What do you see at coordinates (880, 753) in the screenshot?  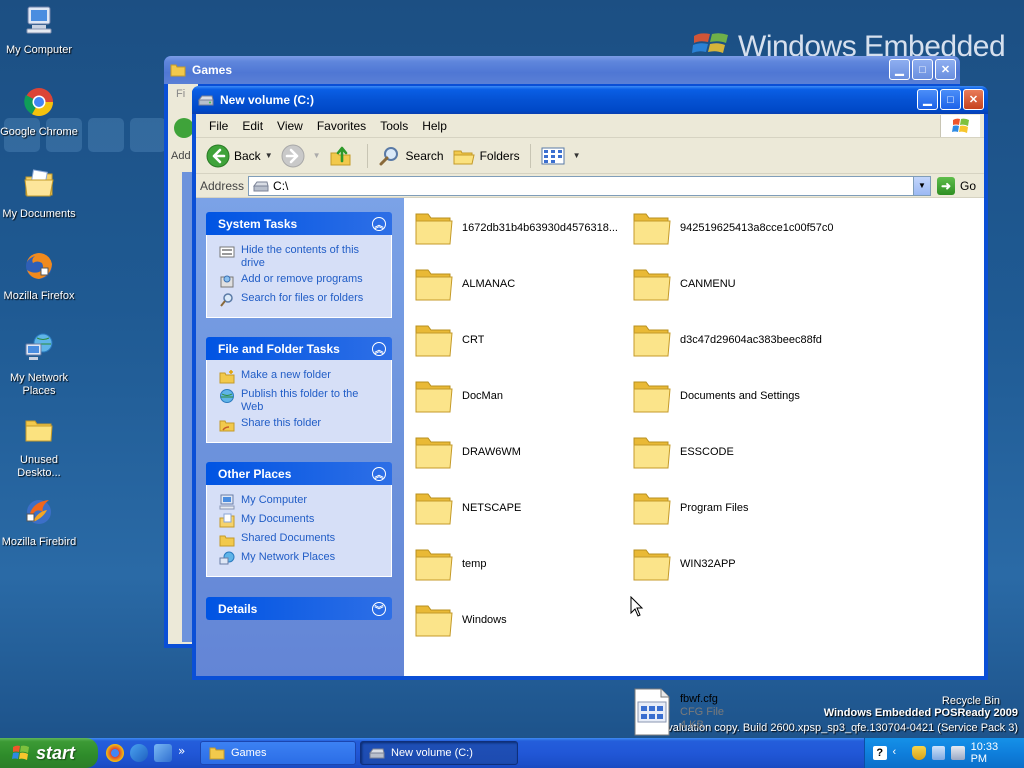 I see `help-icon: ?` at bounding box center [880, 753].